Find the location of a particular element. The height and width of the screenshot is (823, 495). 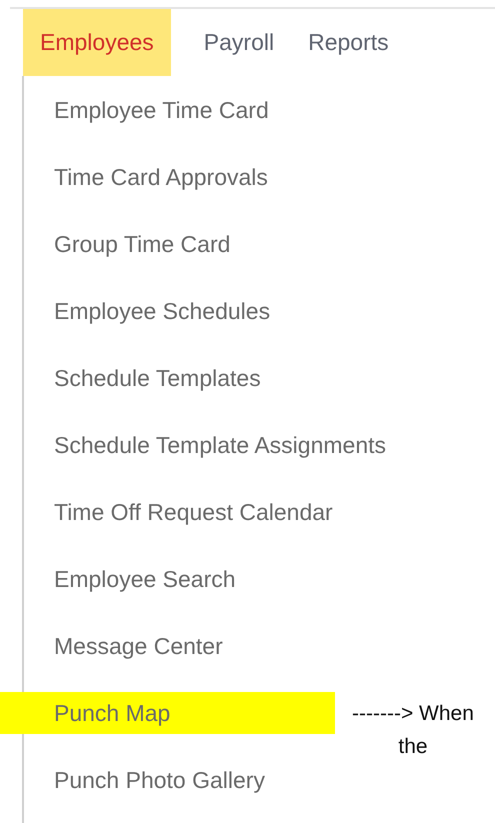

menu-item: Message Center is located at coordinates (138, 646).